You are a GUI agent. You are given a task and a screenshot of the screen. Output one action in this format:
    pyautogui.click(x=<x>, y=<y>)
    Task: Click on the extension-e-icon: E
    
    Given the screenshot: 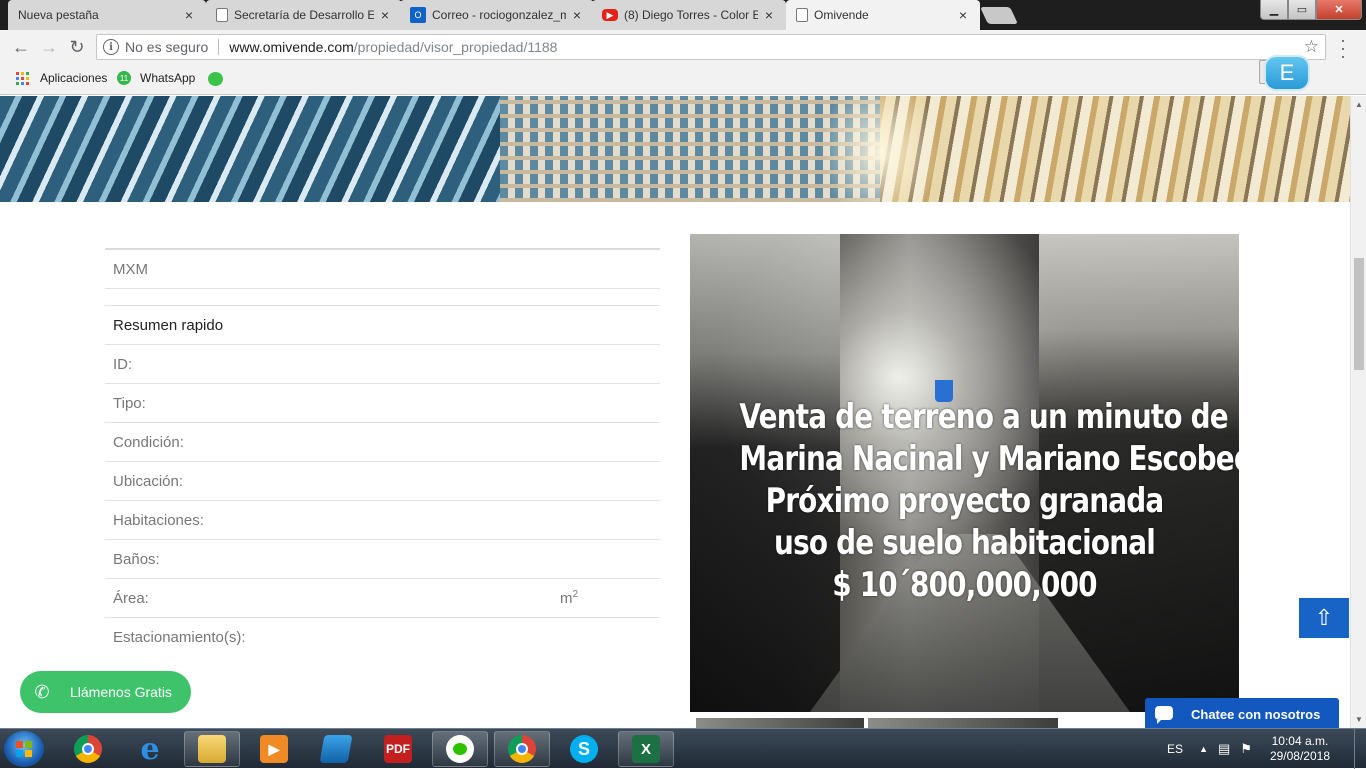 What is the action you would take?
    pyautogui.click(x=1287, y=73)
    